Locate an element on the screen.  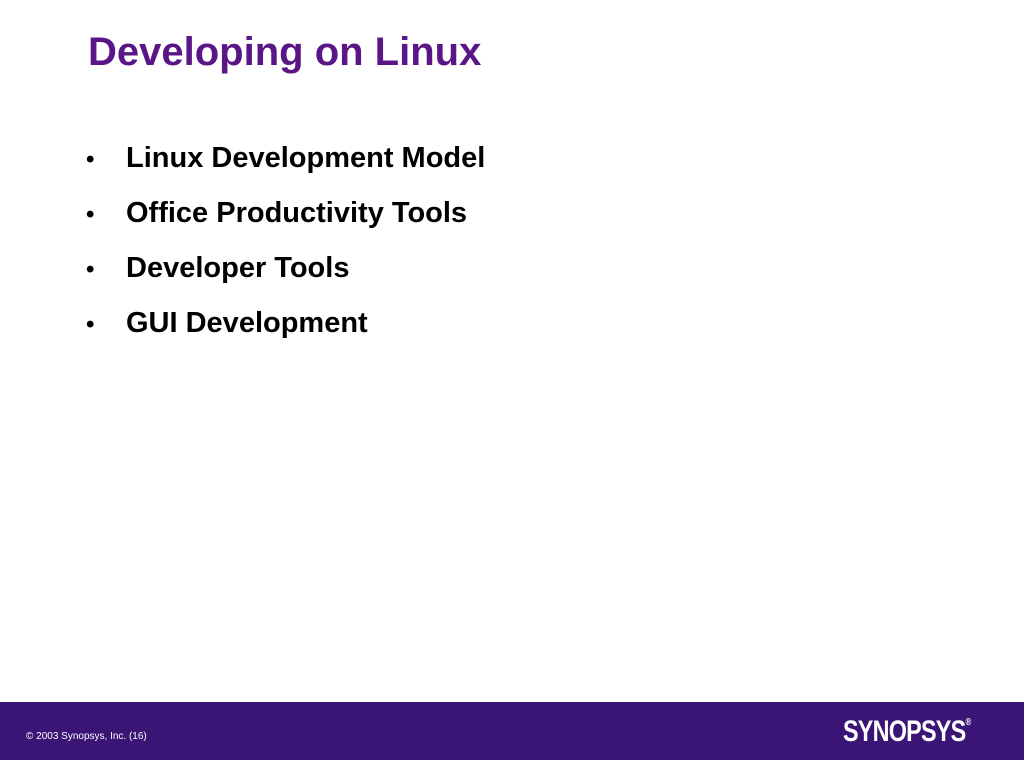
logo-text: SYNOPSYS is located at coordinates (904, 731).